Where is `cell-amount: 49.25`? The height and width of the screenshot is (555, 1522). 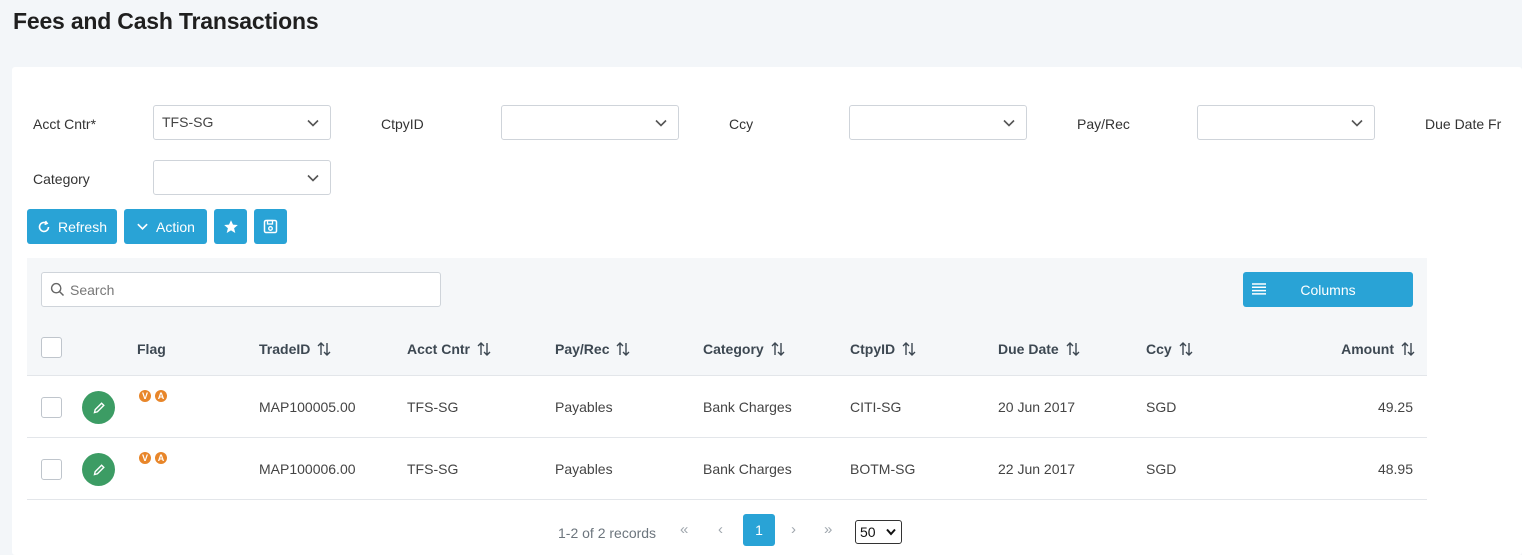
cell-amount: 49.25 is located at coordinates (1395, 407).